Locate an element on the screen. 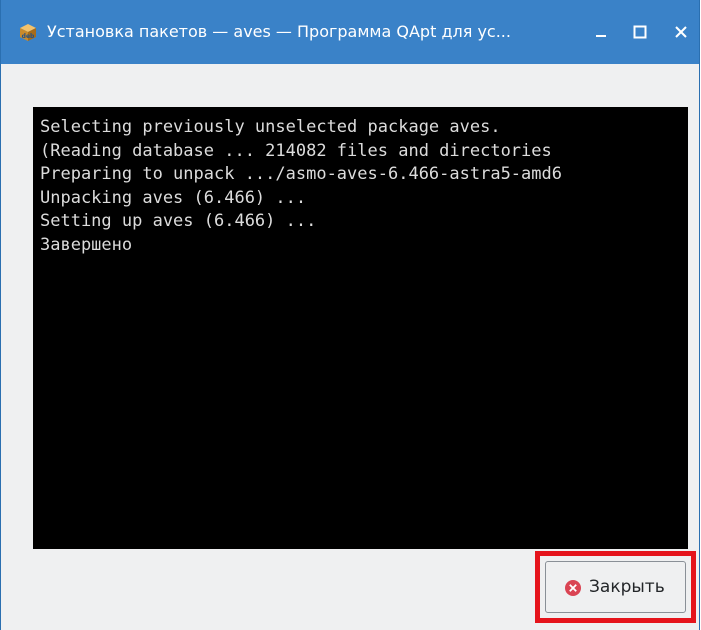 This screenshot has width=701, height=630. close-button: Закрыть is located at coordinates (615, 587).